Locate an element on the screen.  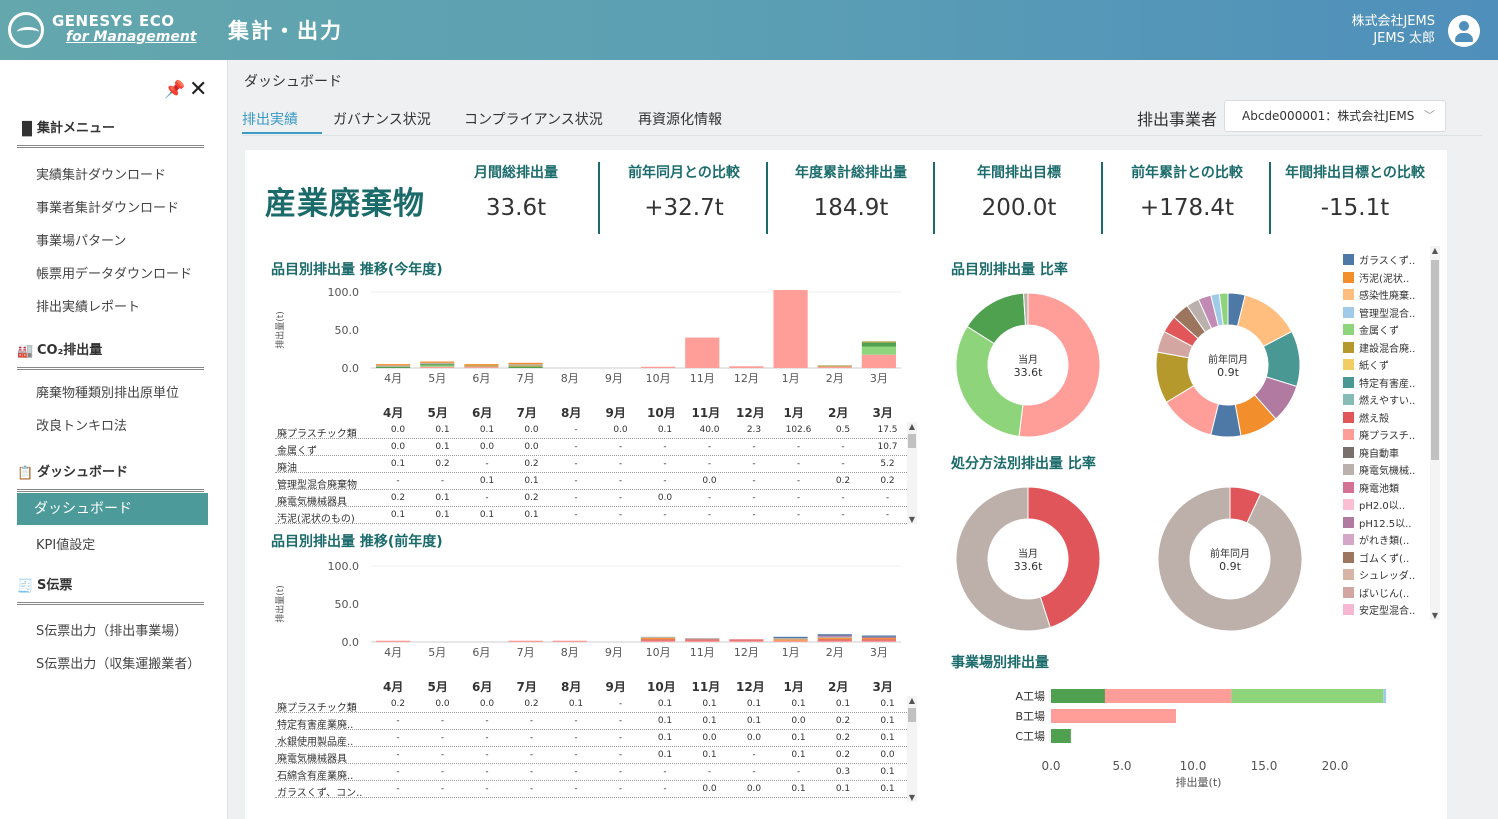
legend-item: 管理型混合.. is located at coordinates (1379, 312).